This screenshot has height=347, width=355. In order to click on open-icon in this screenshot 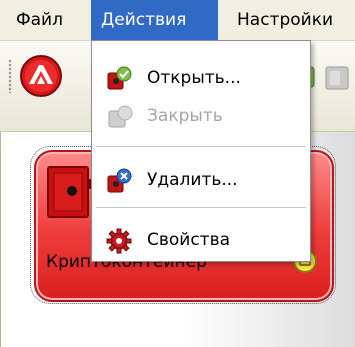, I will do `click(119, 78)`.